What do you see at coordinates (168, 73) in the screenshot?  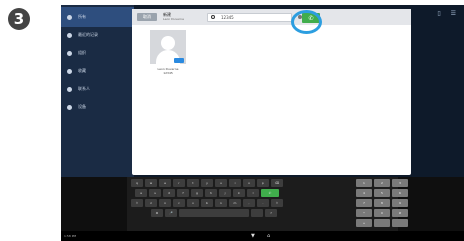 I see `contact-number: 12345` at bounding box center [168, 73].